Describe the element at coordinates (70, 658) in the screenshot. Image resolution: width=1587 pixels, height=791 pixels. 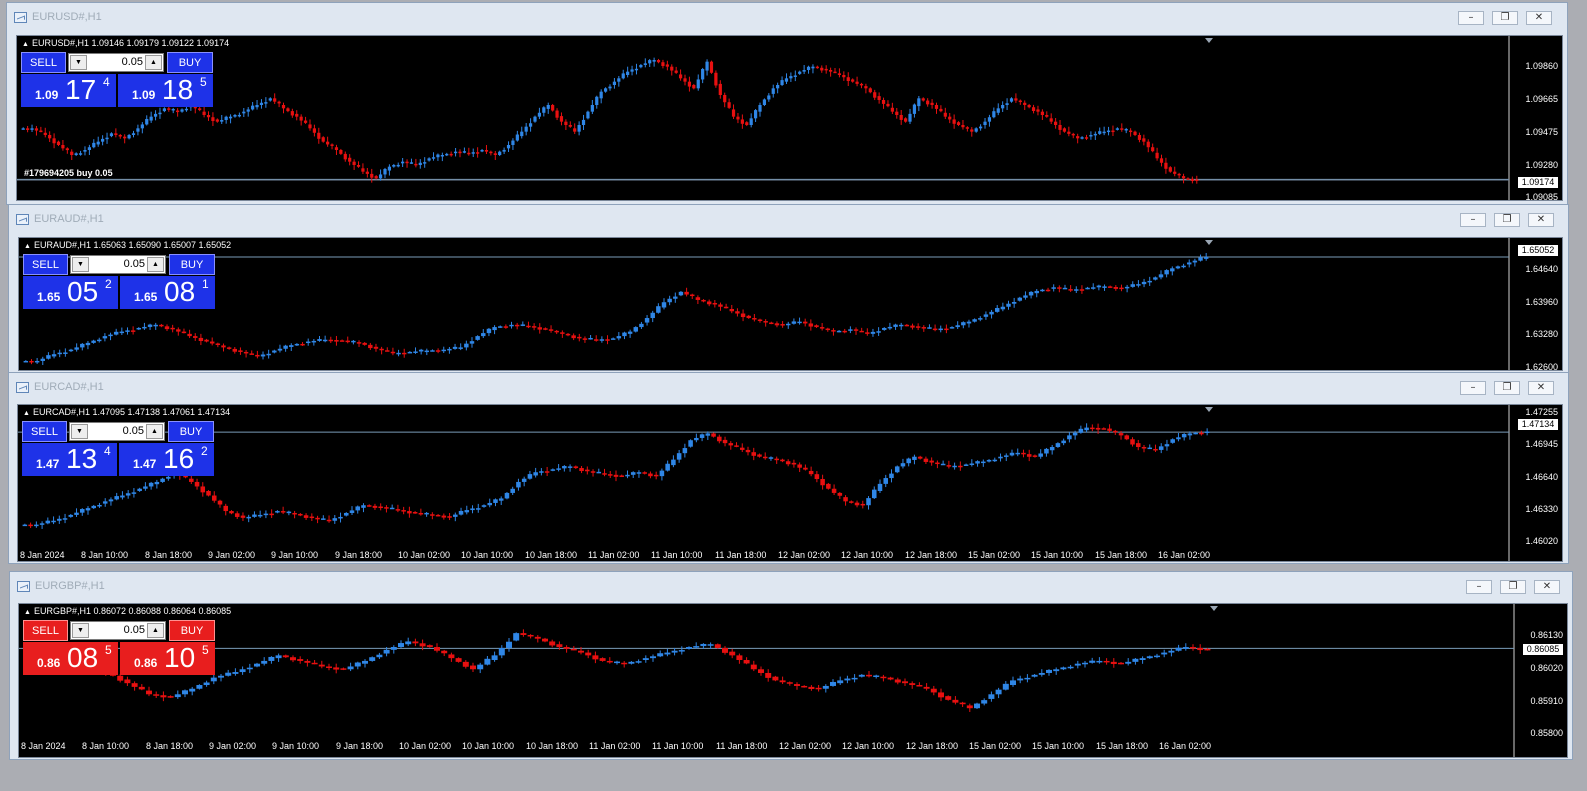
I see `bid-price: 0.86 08 5` at that location.